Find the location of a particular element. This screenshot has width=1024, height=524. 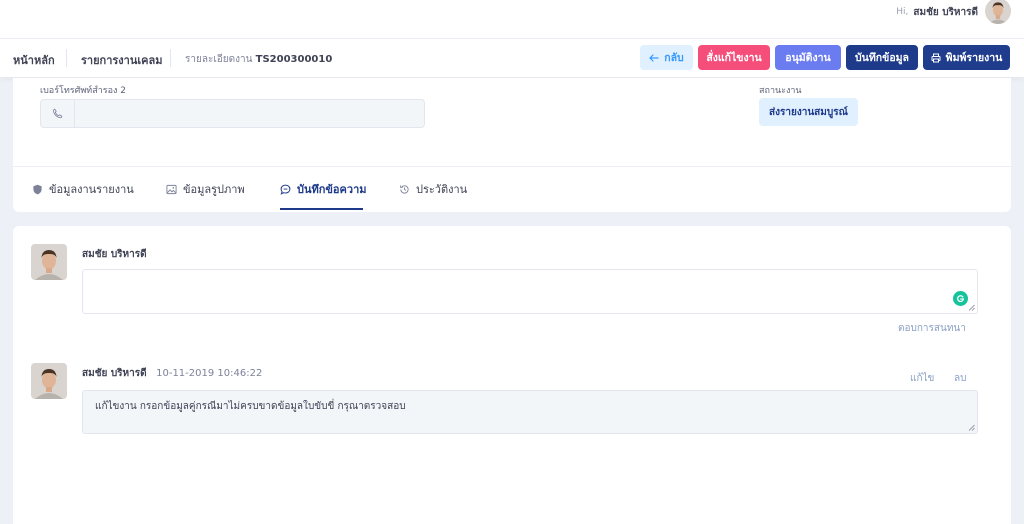

tab-label: บันทึกข้อความ is located at coordinates (332, 189).